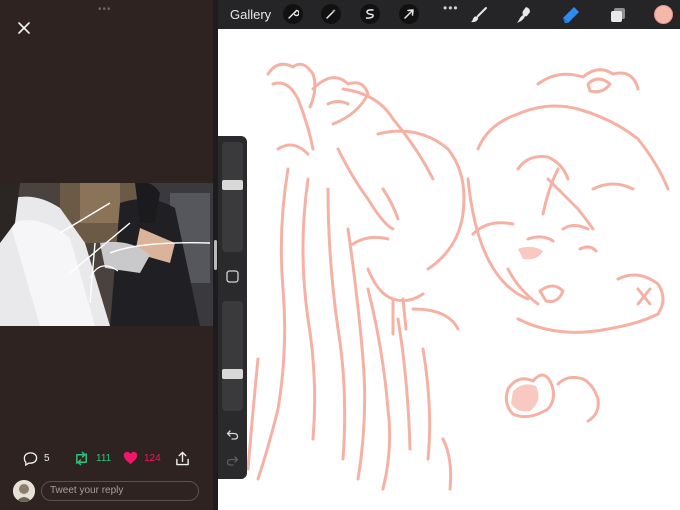 Image resolution: width=680 pixels, height=510 pixels. I want to click on procreate-toolbar: Gallery •••, so click(449, 14).